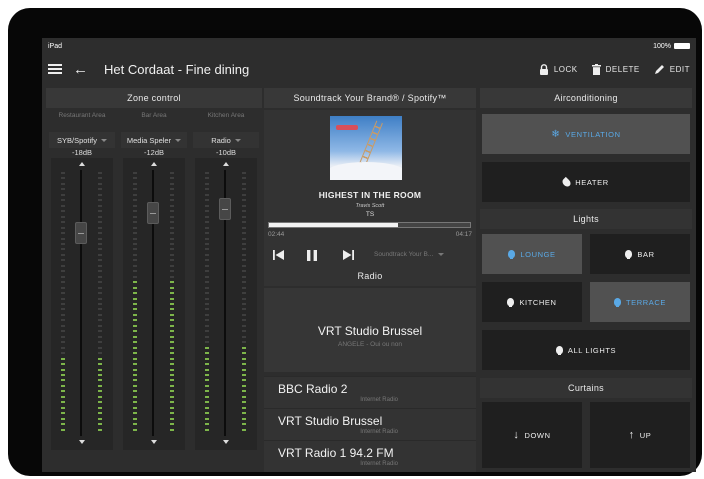 This screenshot has width=704, height=479. Describe the element at coordinates (177, 69) in the screenshot. I see `page-title: Het Cordaat - Fine dining` at that location.